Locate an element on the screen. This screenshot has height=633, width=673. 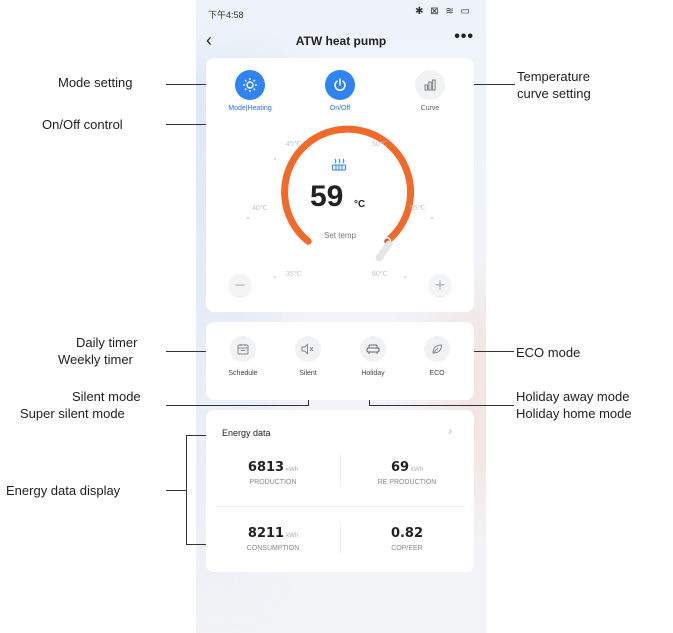
annotation-onoff: On/Off control is located at coordinates (82, 124).